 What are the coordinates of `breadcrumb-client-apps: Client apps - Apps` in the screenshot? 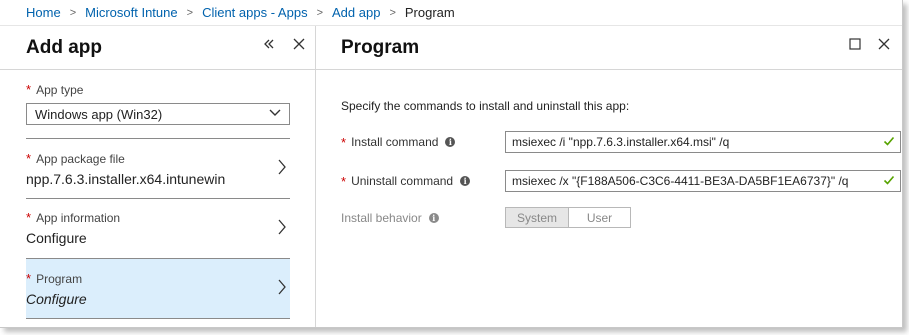 It's located at (255, 12).